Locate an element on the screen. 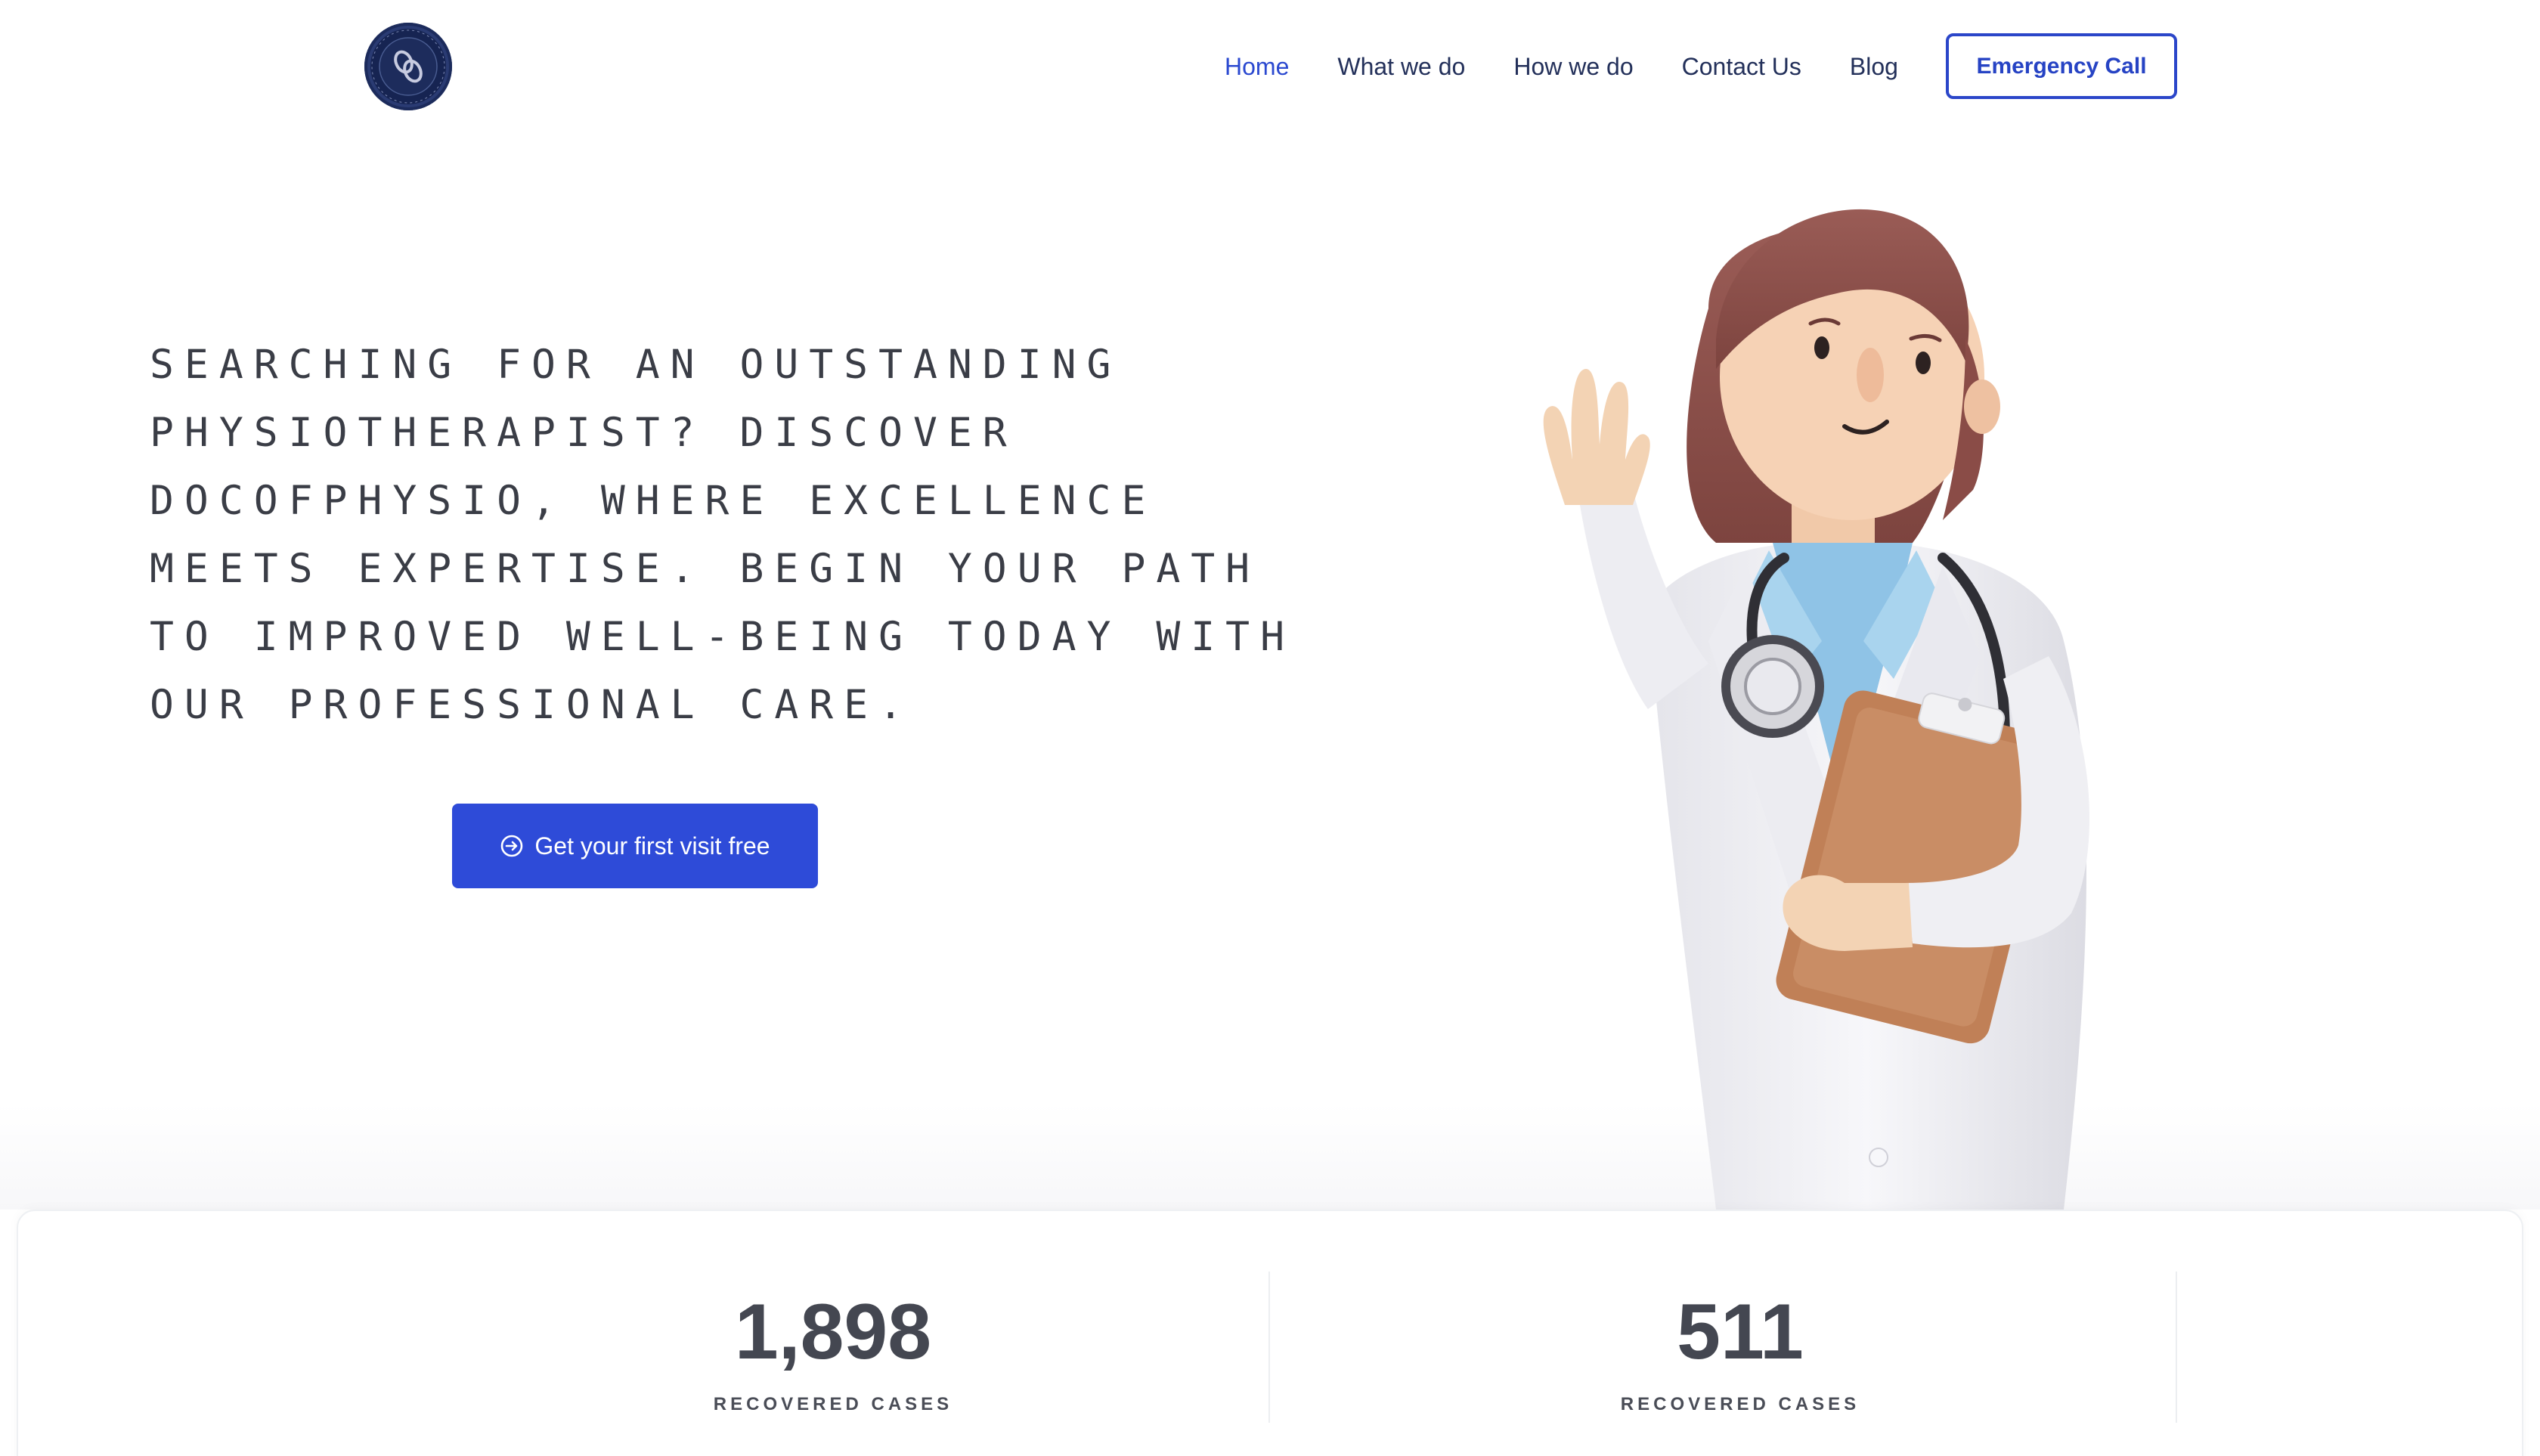  nav-blog: Blog is located at coordinates (1874, 66).